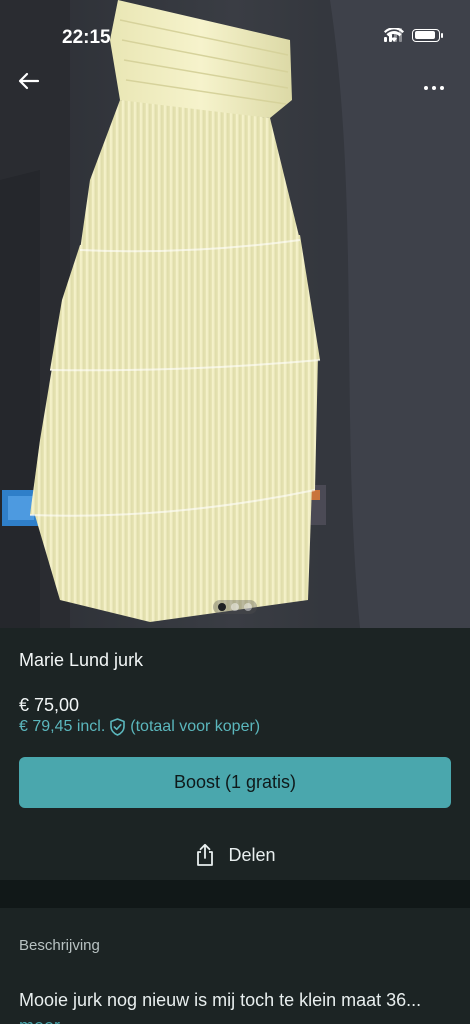 This screenshot has width=470, height=1024. What do you see at coordinates (235, 30) in the screenshot?
I see `status-bar: 22:15` at bounding box center [235, 30].